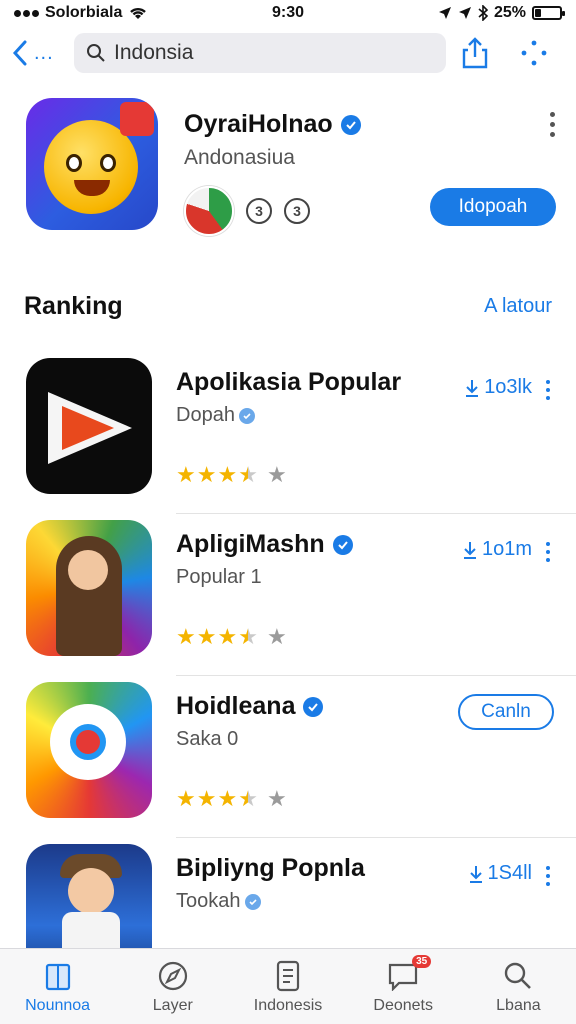  Describe the element at coordinates (518, 306) in the screenshot. I see `ranking-see-all-link: A latour` at that location.